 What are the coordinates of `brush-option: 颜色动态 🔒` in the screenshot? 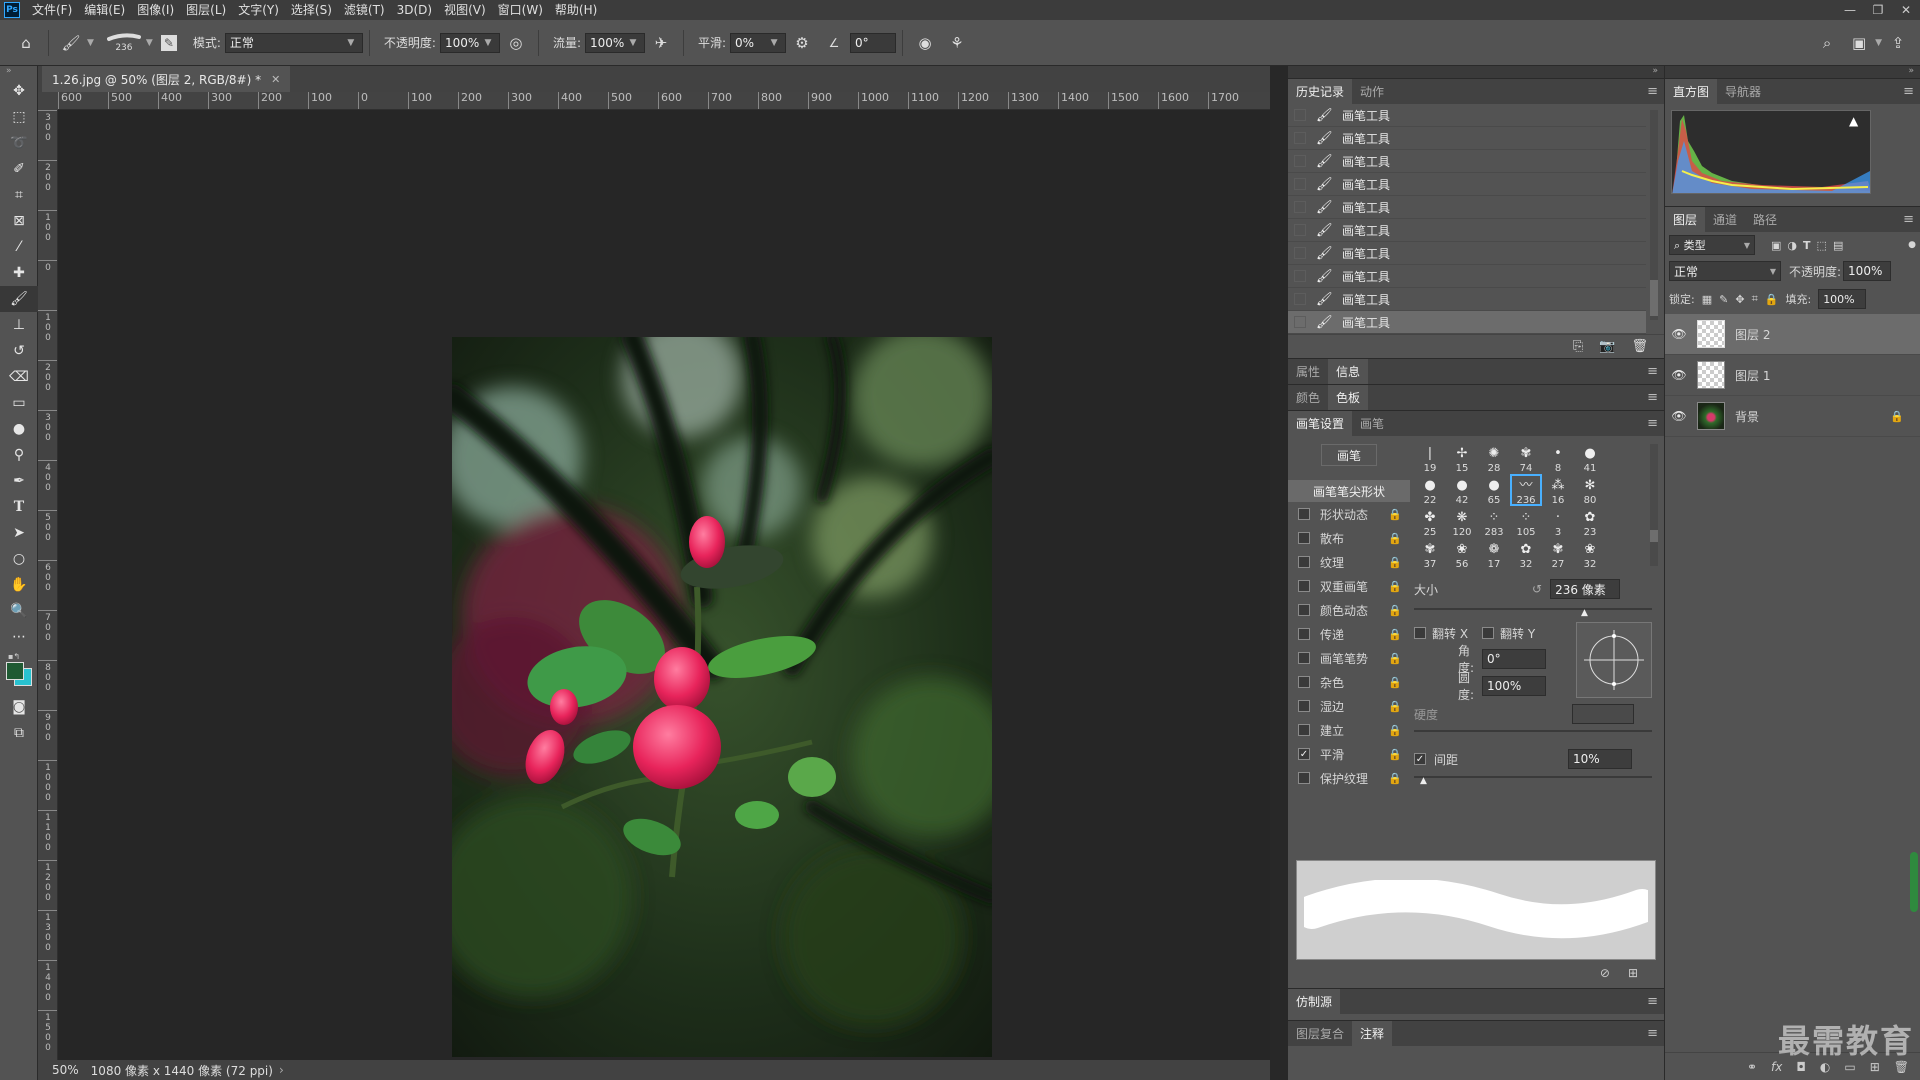 It's located at (1349, 610).